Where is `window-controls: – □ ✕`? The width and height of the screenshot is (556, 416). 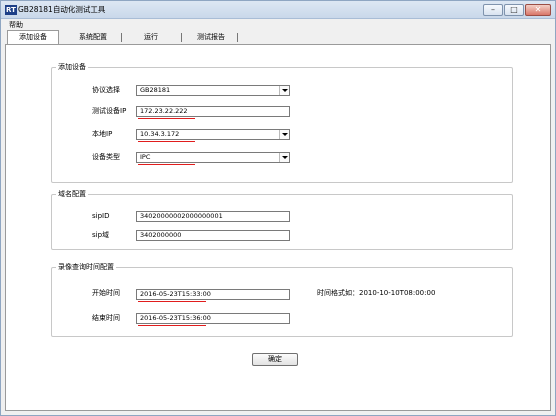 window-controls: – □ ✕ is located at coordinates (516, 10).